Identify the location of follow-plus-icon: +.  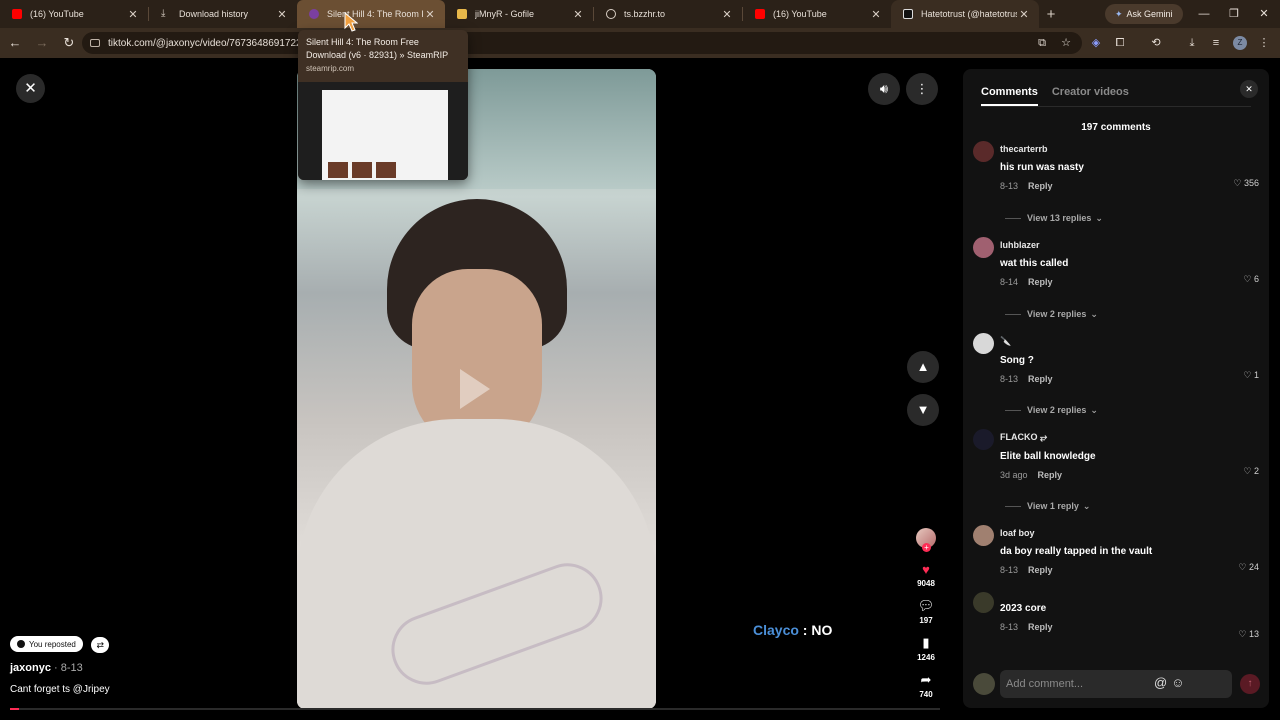
(926, 547).